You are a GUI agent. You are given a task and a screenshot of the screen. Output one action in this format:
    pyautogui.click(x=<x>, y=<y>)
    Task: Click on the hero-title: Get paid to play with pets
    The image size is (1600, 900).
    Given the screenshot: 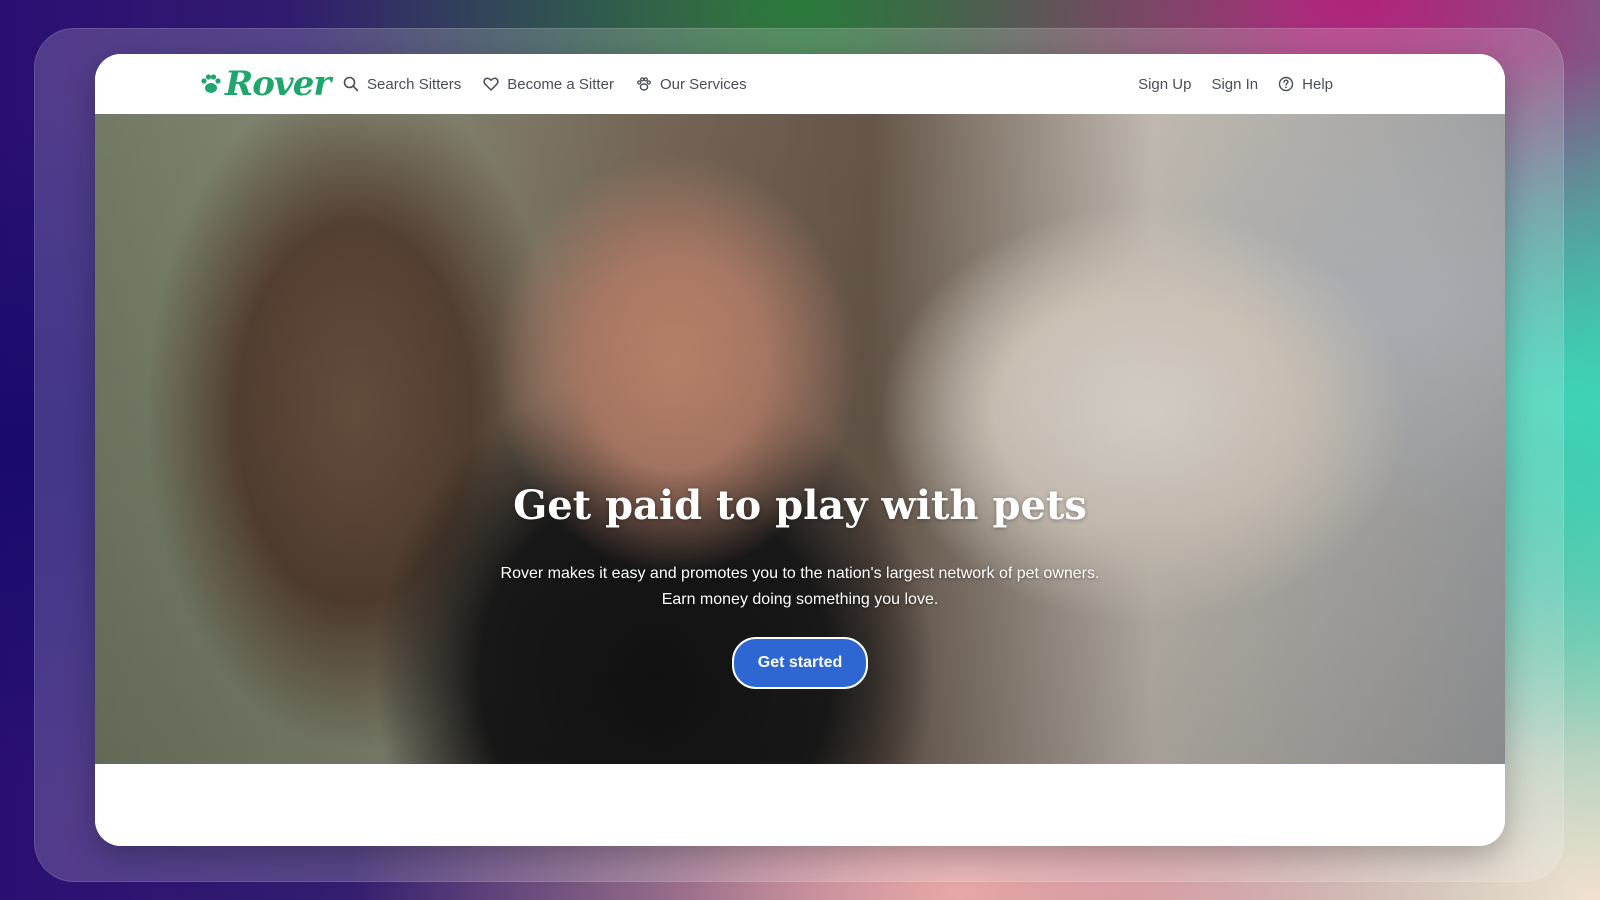 What is the action you would take?
    pyautogui.click(x=800, y=505)
    